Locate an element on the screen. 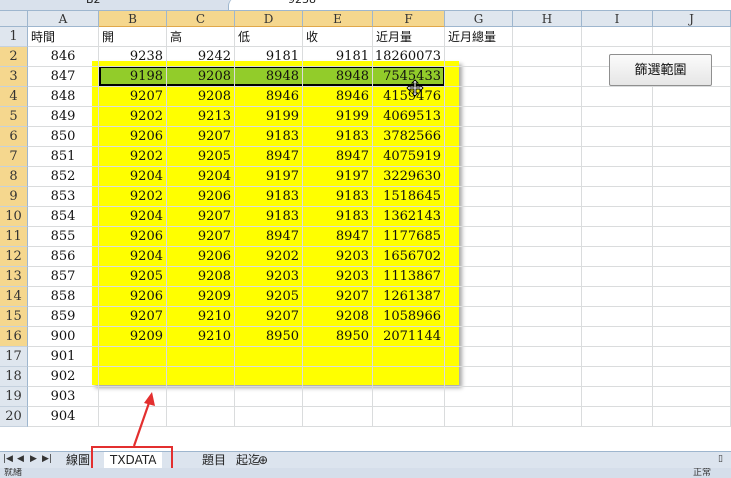 Image resolution: width=731 pixels, height=478 pixels. column-header-f: F is located at coordinates (409, 19).